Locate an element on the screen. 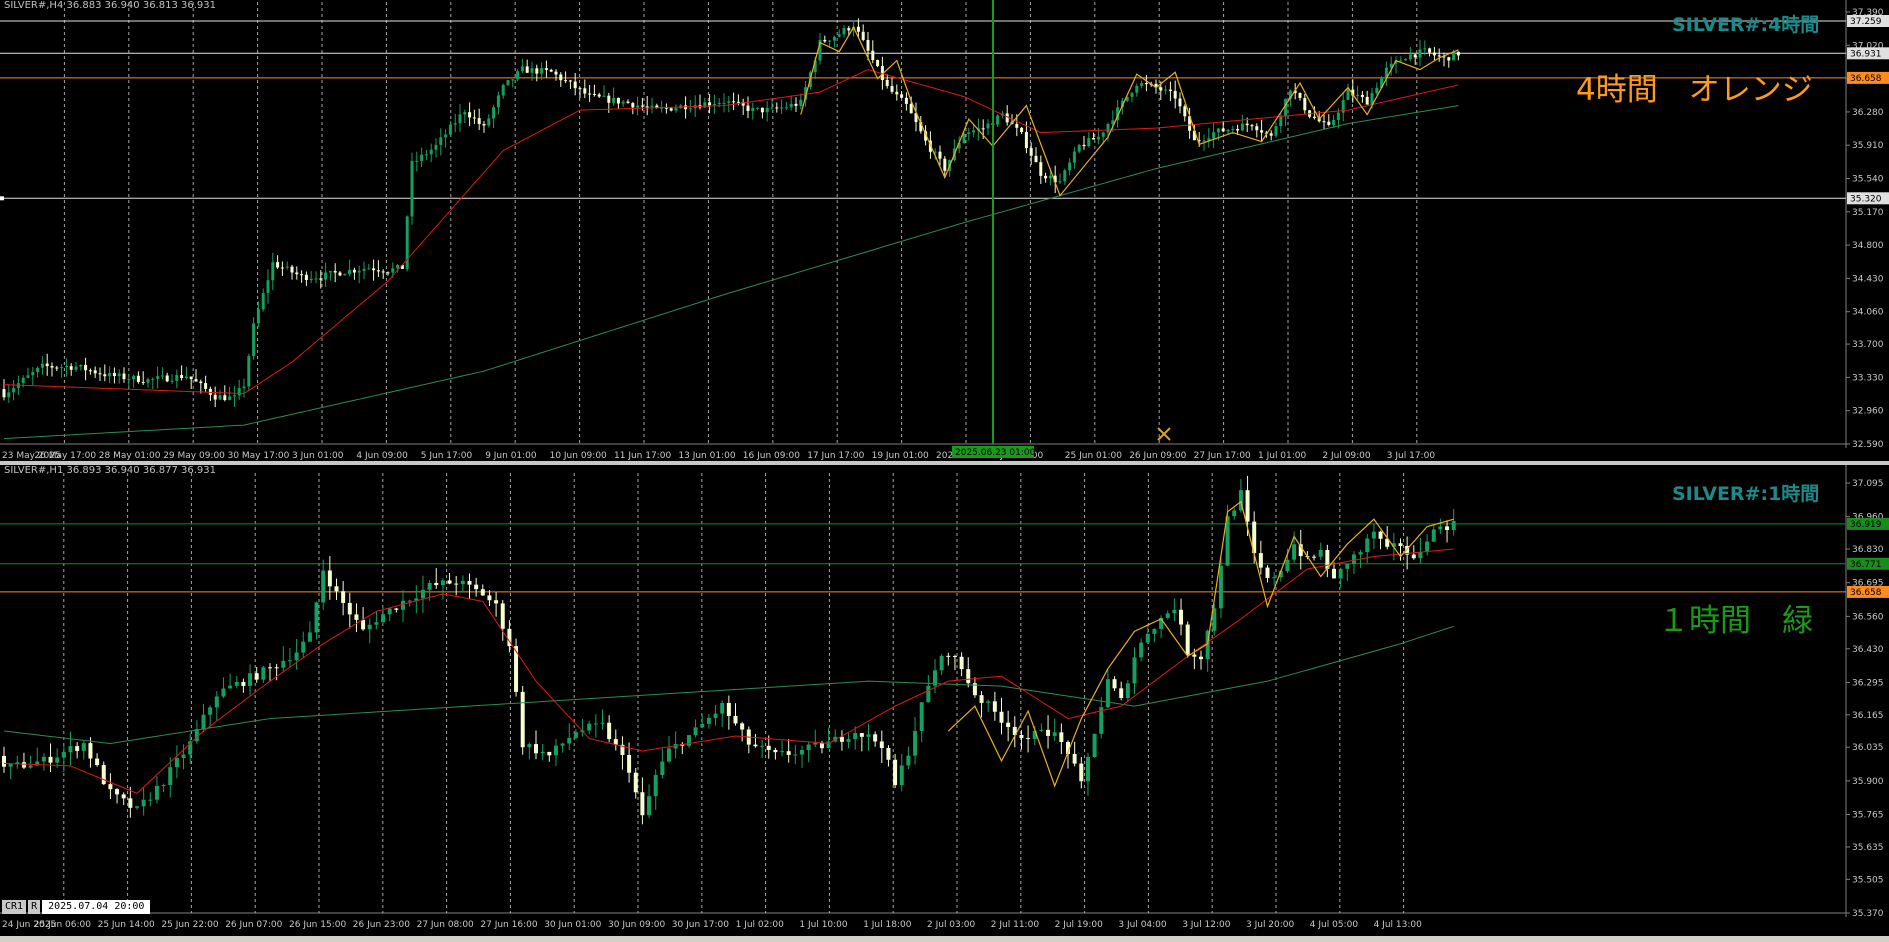 This screenshot has width=1889, height=942. time-tick-label: 26 Jun 23:00 is located at coordinates (381, 925).